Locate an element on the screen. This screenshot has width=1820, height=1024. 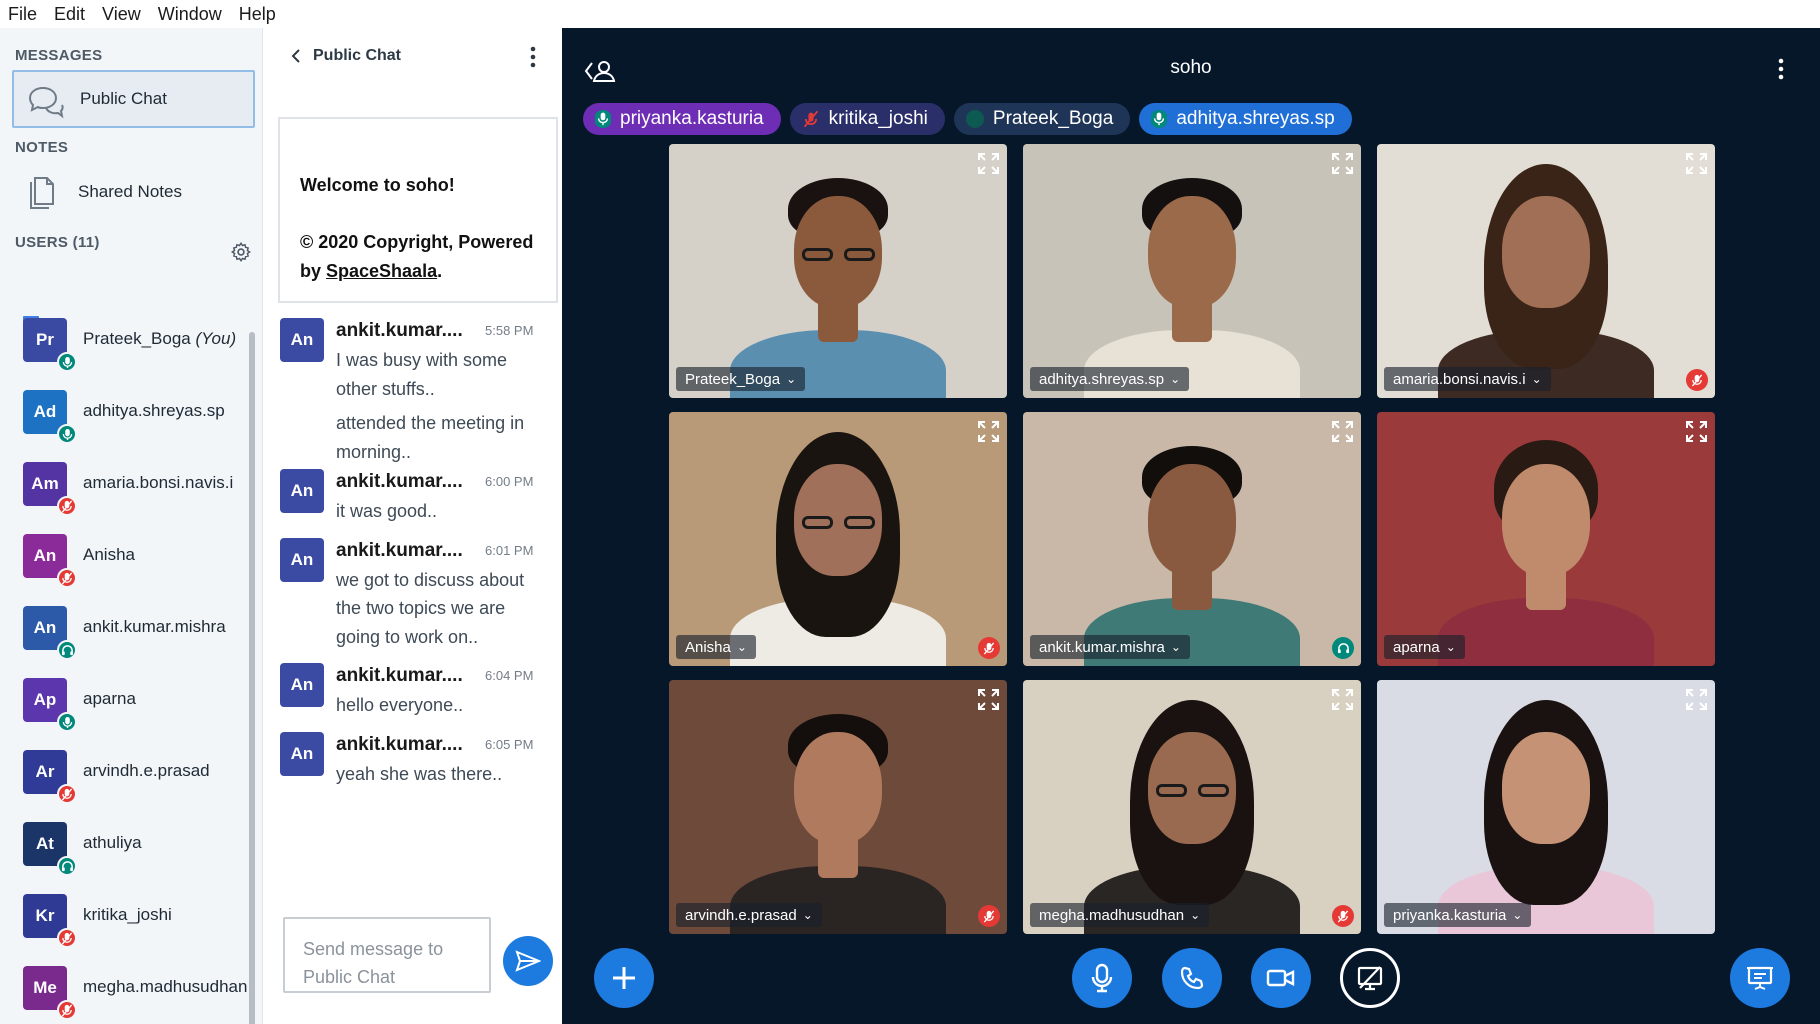
user-list-item: At athuliya is located at coordinates (124, 846).